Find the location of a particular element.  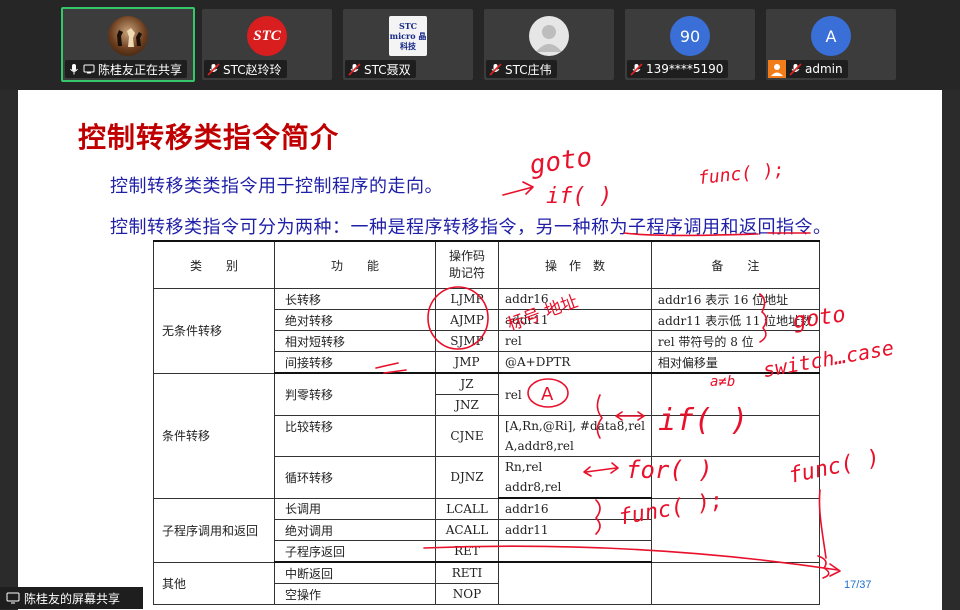

cell-note: rel 带符号的 8 位 is located at coordinates (735, 341).